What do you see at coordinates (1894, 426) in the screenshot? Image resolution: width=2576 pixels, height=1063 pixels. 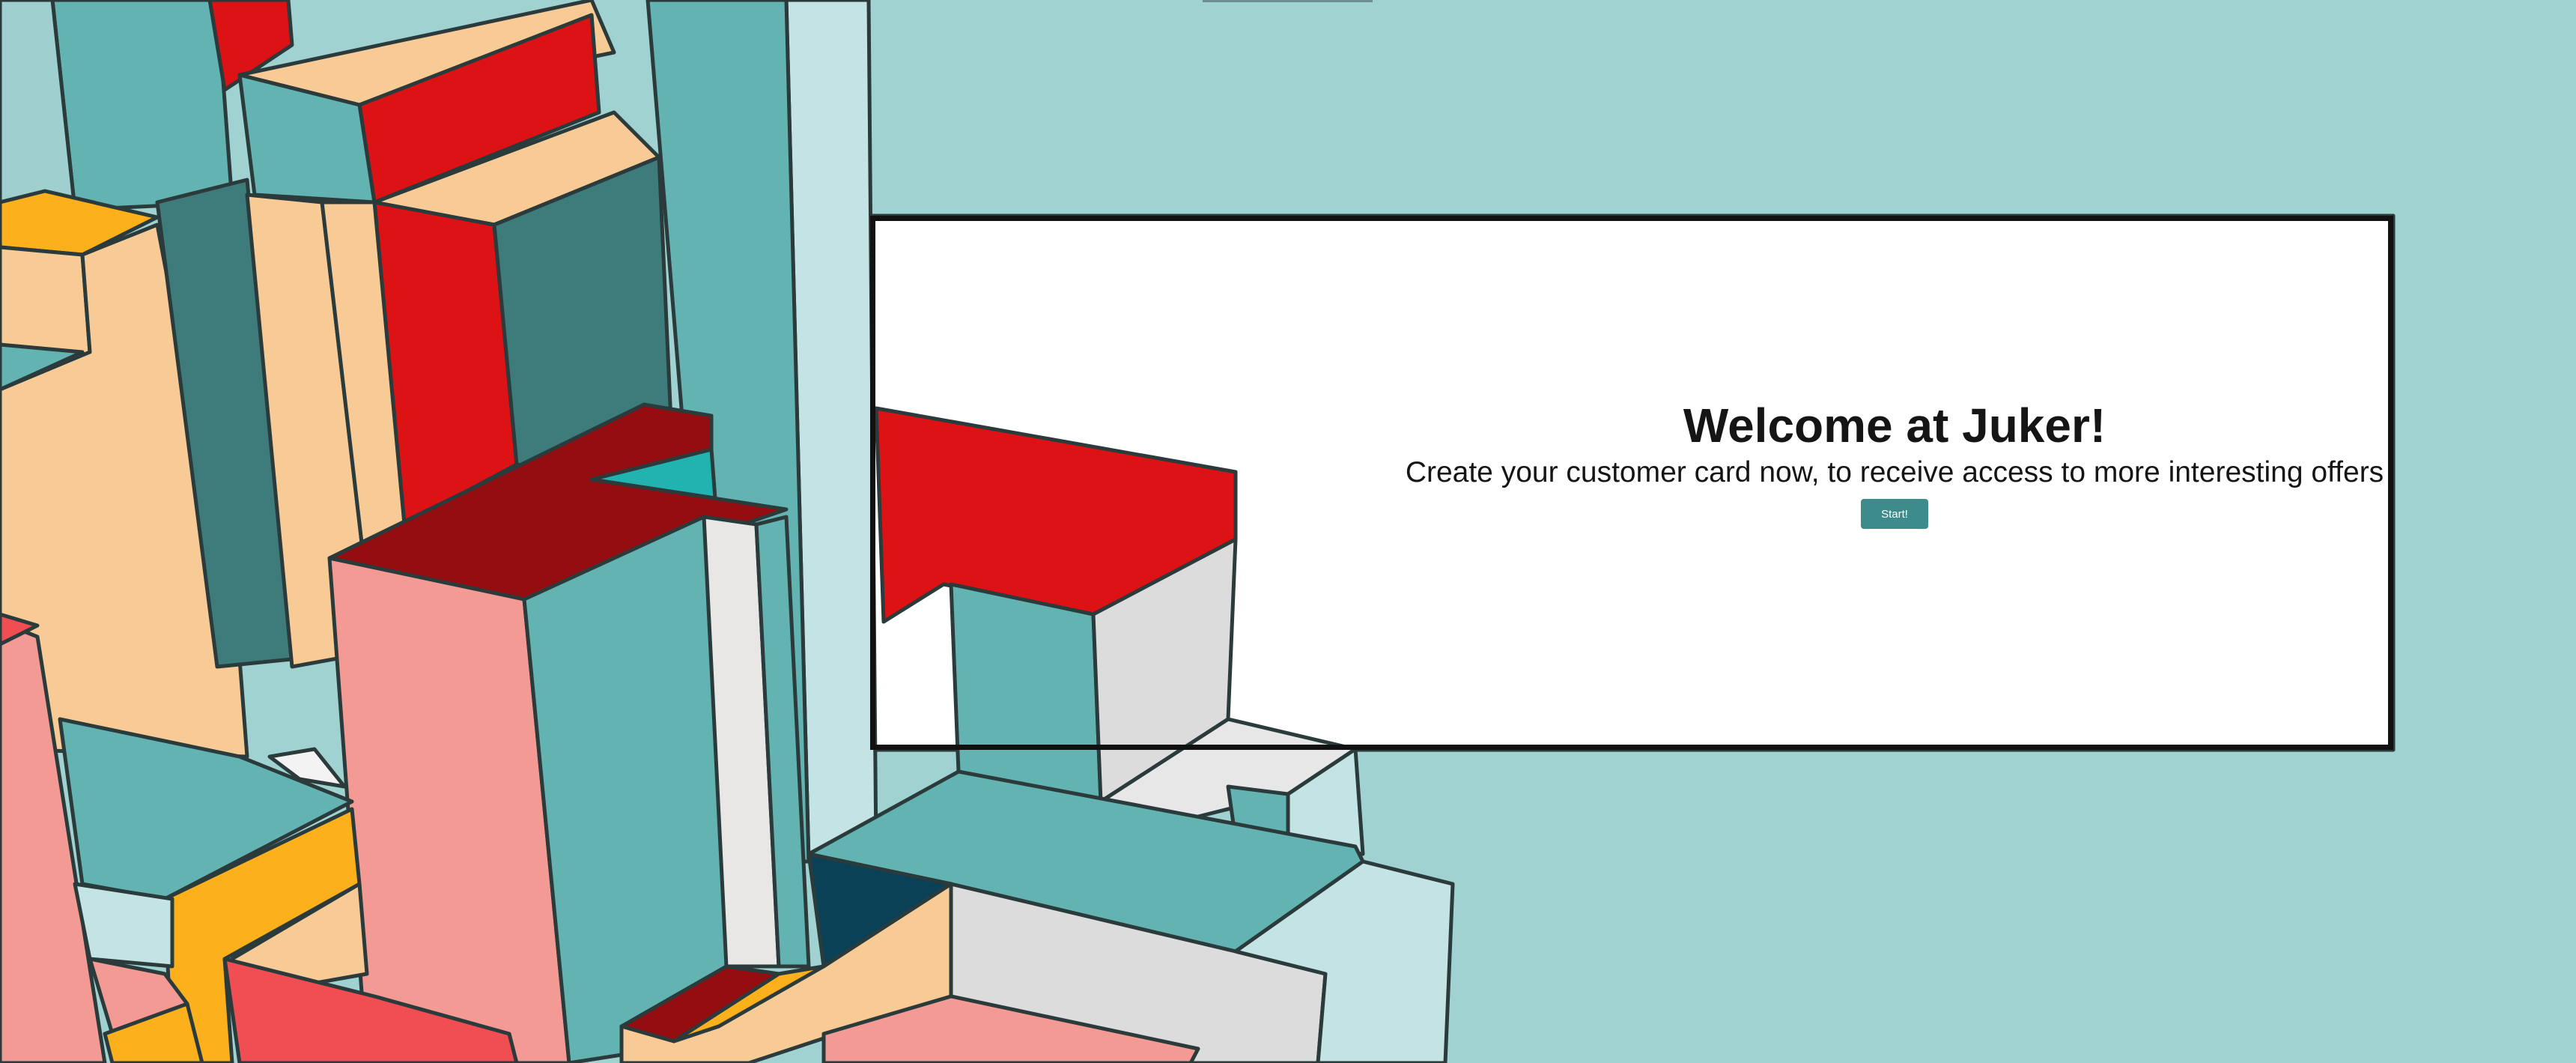 I see `welcome-title: Welcome at Juker!` at bounding box center [1894, 426].